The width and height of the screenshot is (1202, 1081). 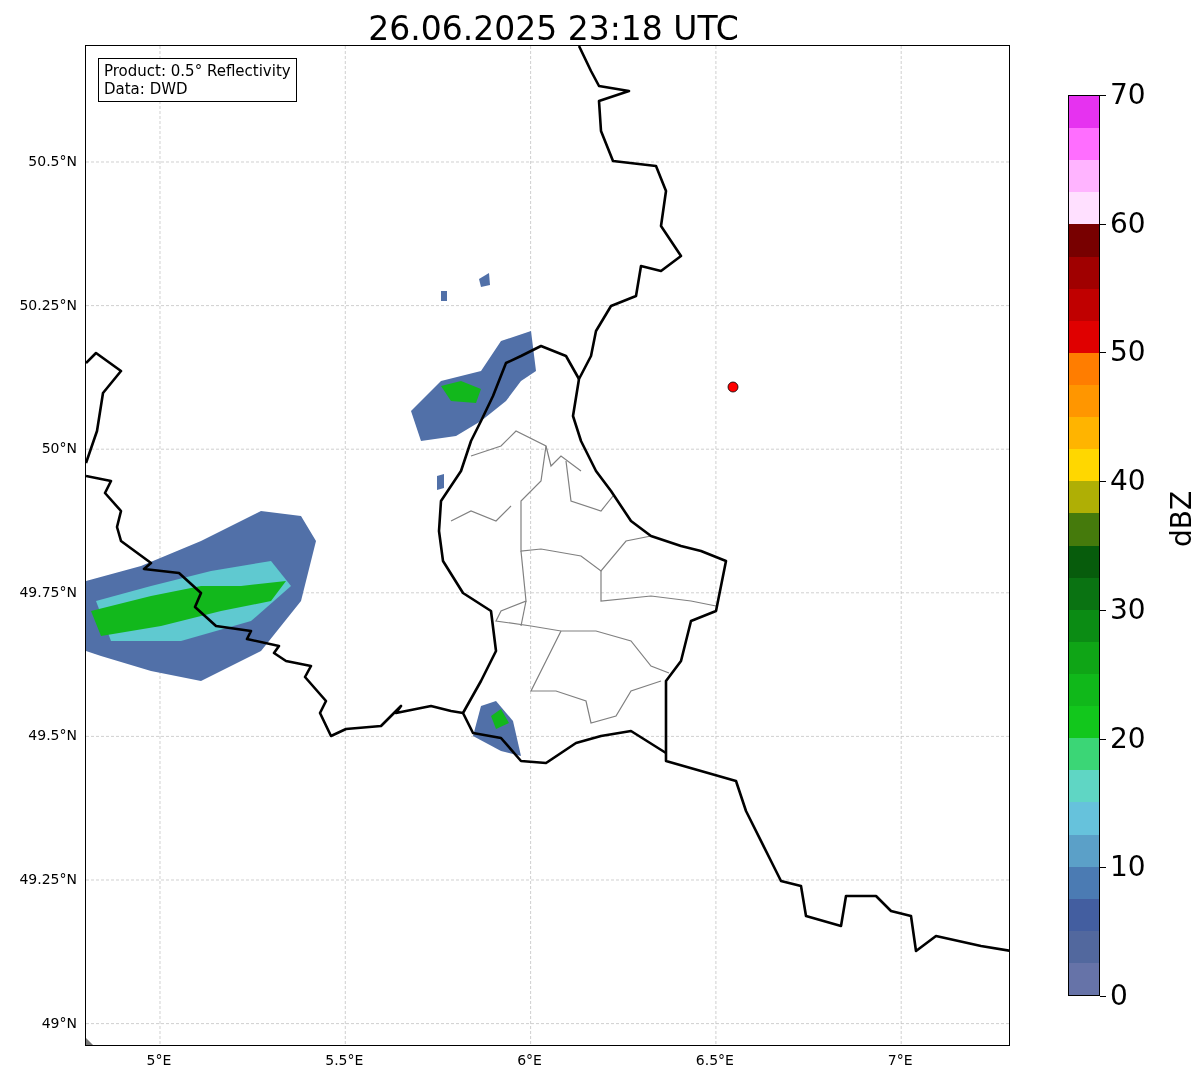 What do you see at coordinates (553, 28) in the screenshot?
I see `chart-title: 26.06.2025 23:18 UTC` at bounding box center [553, 28].